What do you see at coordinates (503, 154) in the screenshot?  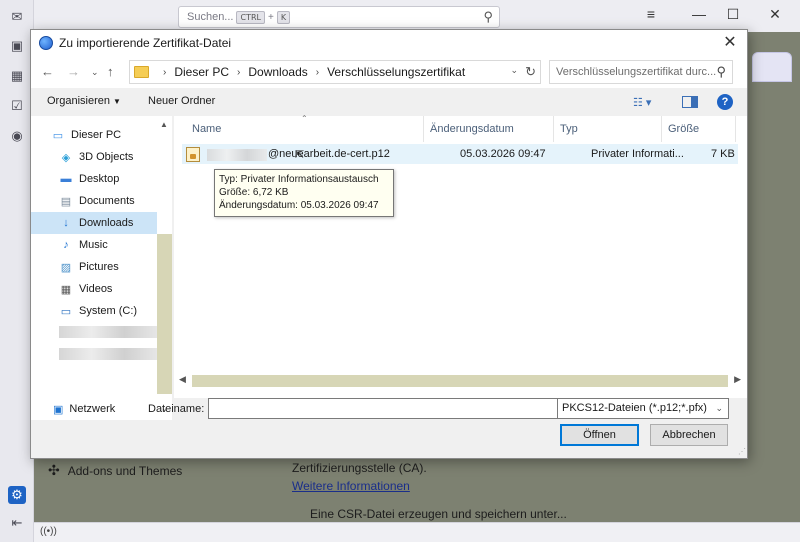 I see `file-date: 05.03.2026 09:47` at bounding box center [503, 154].